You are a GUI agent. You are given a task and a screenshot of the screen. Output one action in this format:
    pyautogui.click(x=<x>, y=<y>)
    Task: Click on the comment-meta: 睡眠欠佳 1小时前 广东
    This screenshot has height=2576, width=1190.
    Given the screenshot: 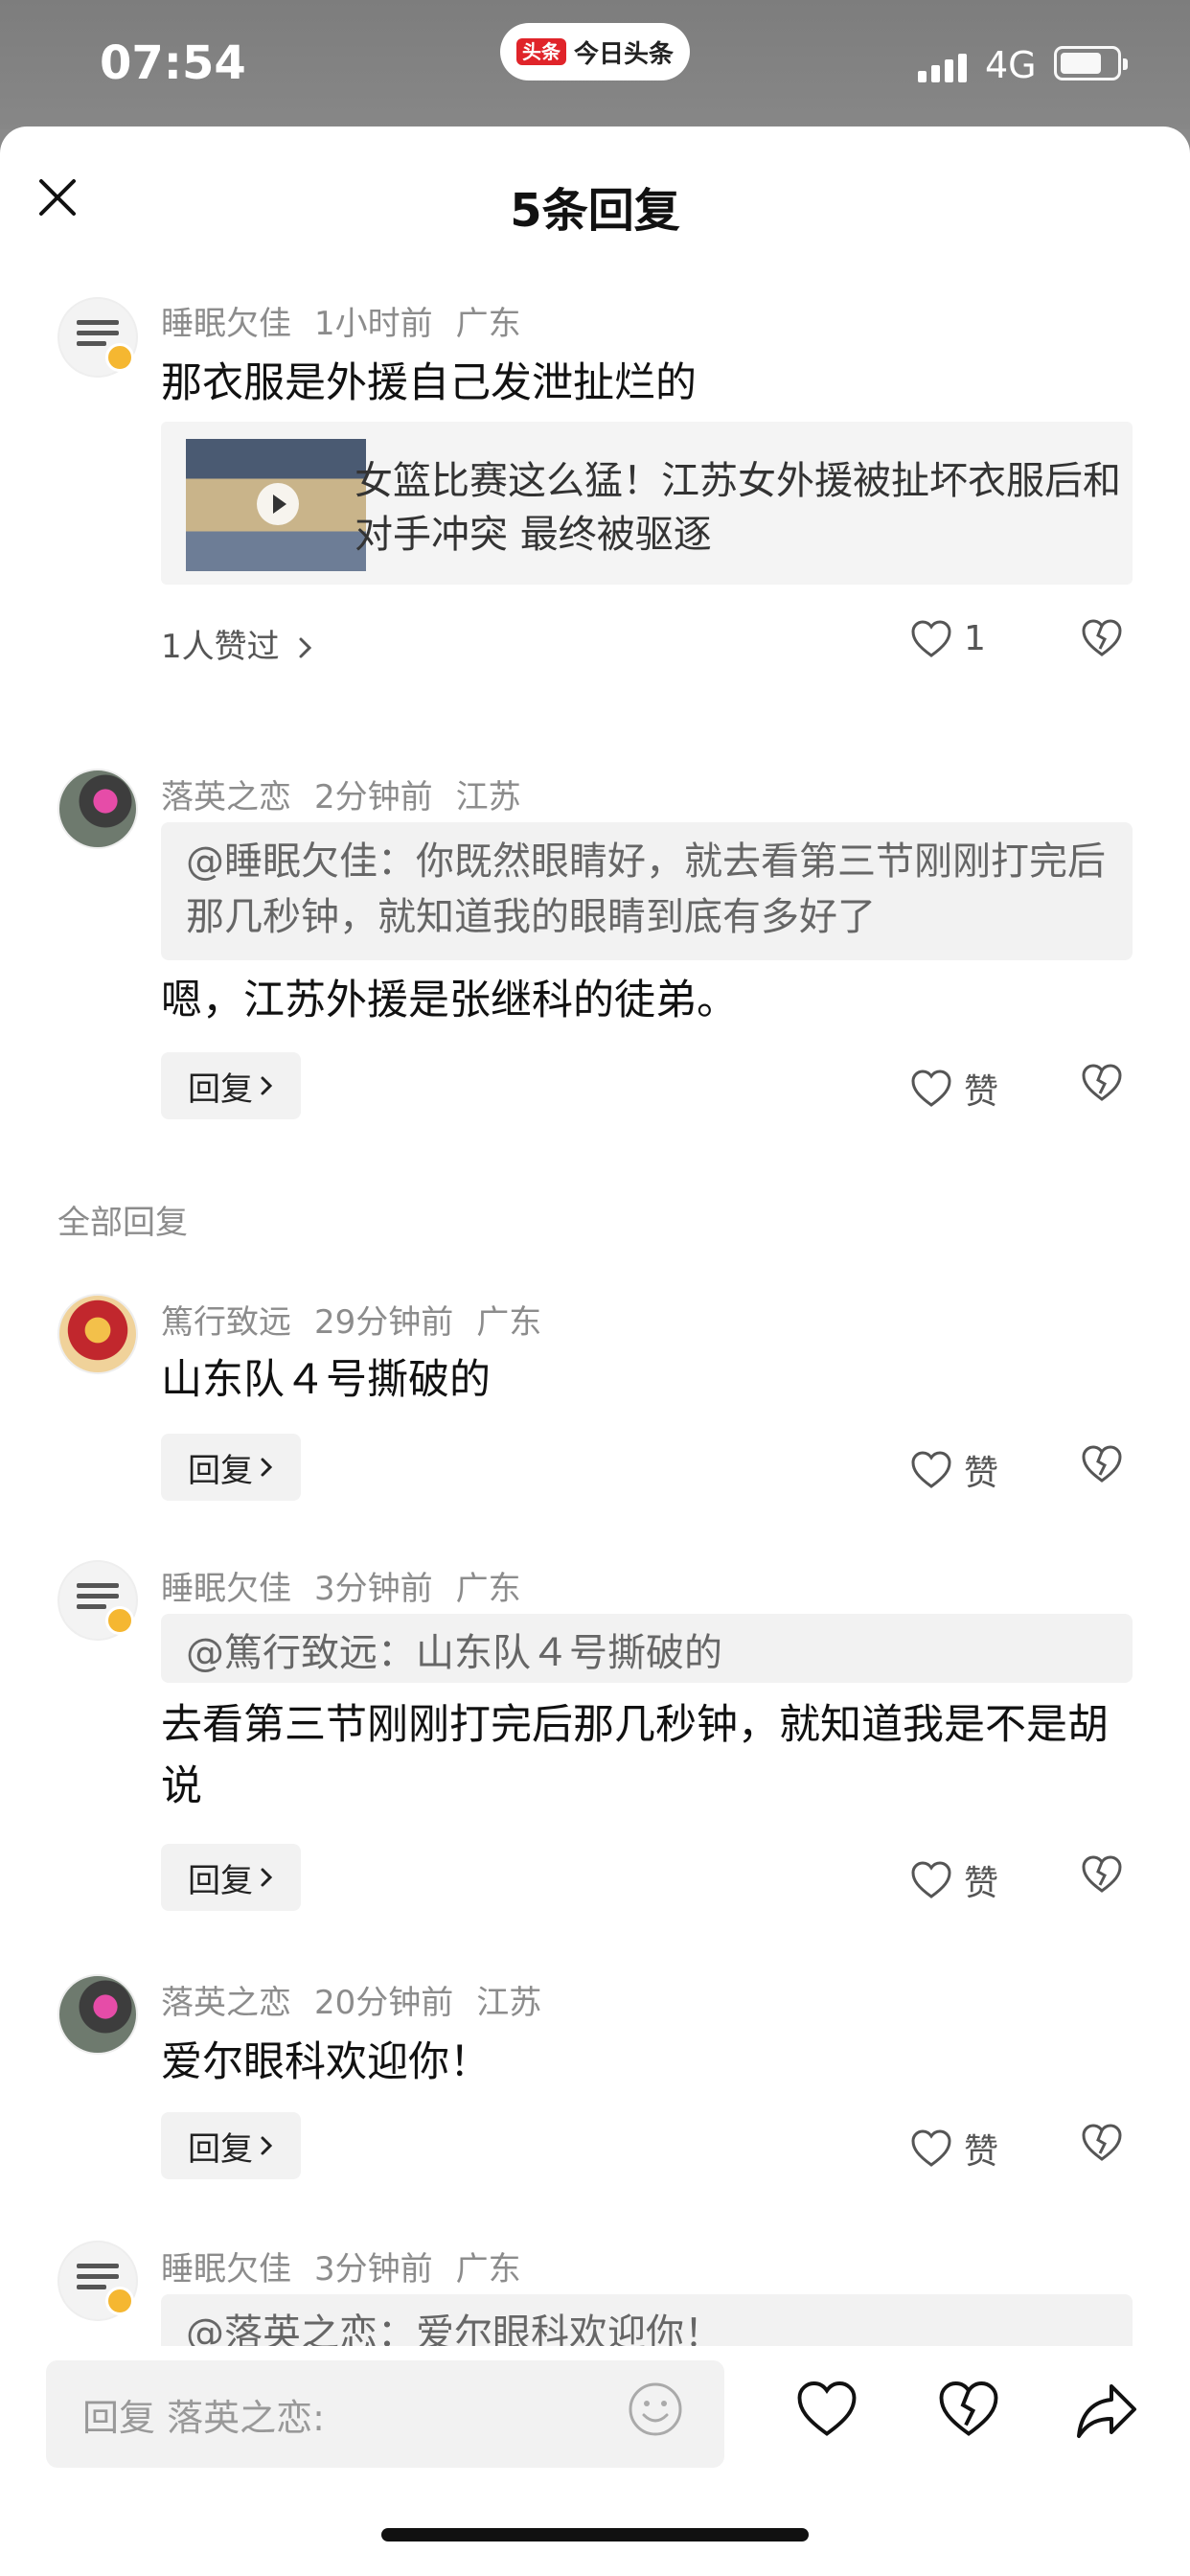 What is the action you would take?
    pyautogui.click(x=352, y=320)
    